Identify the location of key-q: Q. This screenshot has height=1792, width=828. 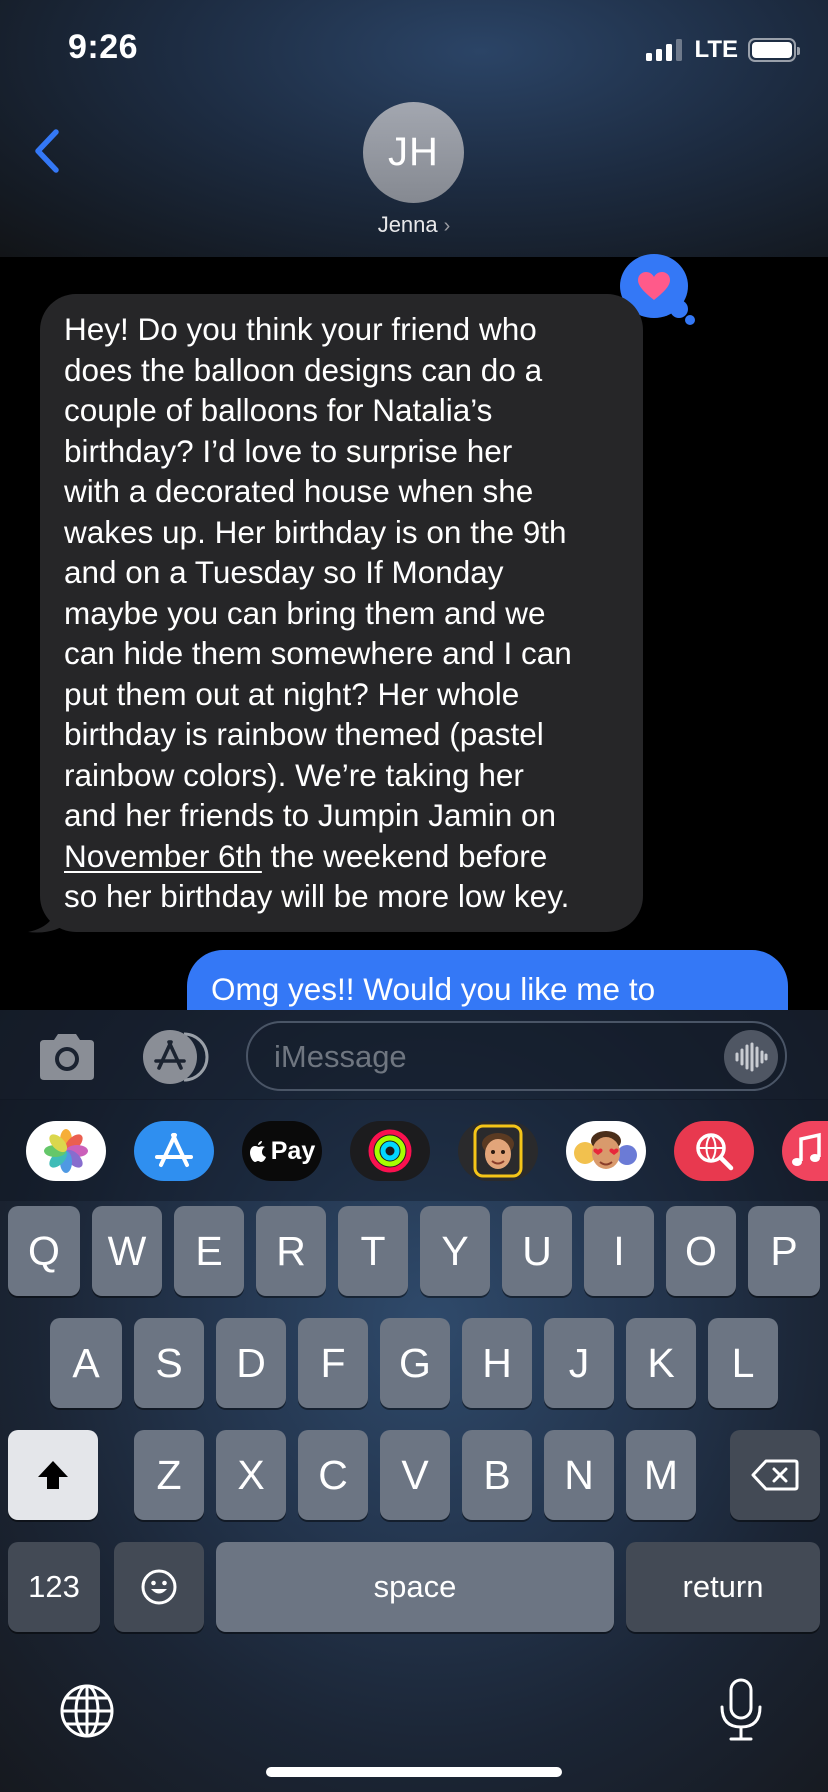
(44, 1251).